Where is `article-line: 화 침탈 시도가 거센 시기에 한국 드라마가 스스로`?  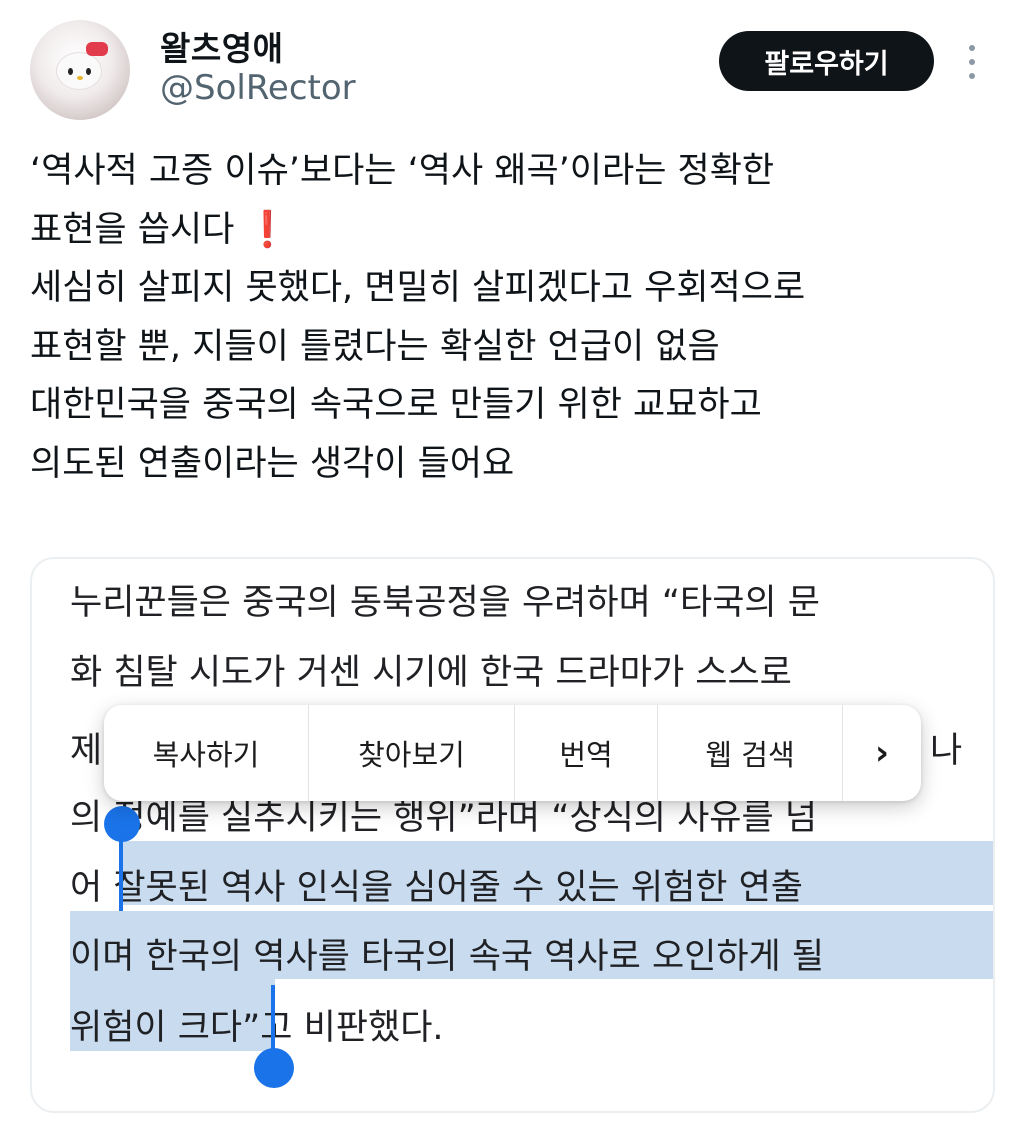 article-line: 화 침탈 시도가 거센 시기에 한국 드라마가 스스로 is located at coordinates (431, 673).